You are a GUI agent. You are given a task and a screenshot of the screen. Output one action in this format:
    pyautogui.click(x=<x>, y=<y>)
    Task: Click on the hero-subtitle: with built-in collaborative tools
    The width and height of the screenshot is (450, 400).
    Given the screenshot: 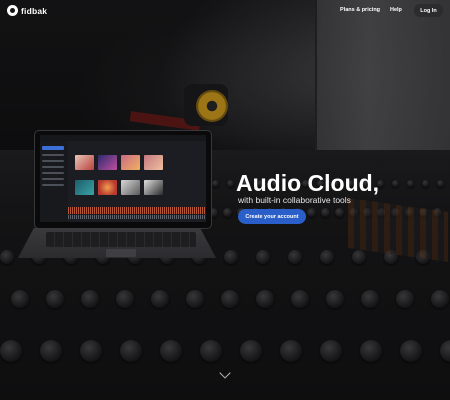 What is the action you would take?
    pyautogui.click(x=294, y=200)
    